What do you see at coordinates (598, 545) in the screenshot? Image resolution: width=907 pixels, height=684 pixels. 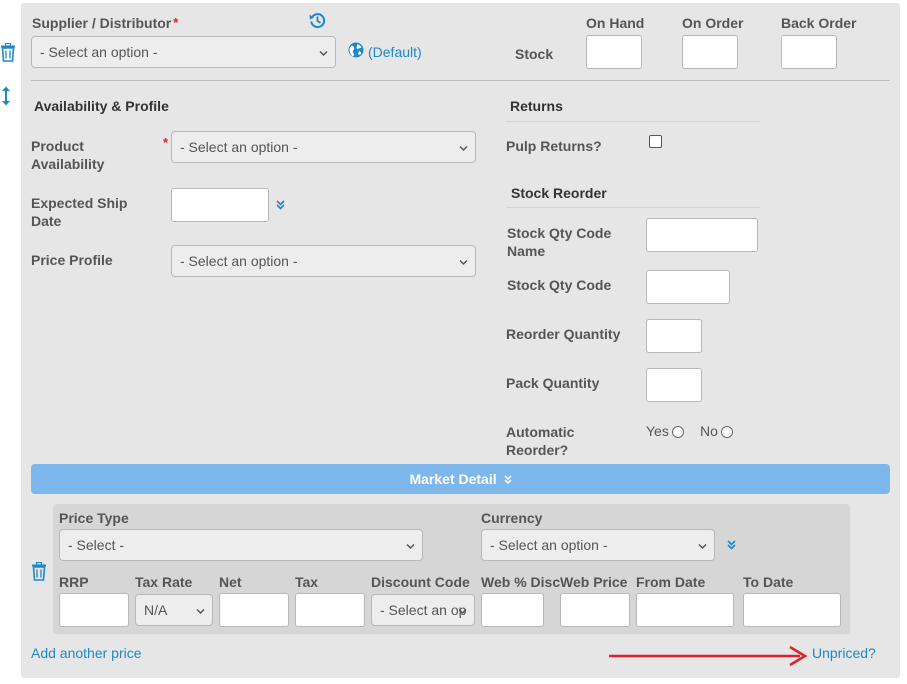 I see `currency-select: - Select an option -` at bounding box center [598, 545].